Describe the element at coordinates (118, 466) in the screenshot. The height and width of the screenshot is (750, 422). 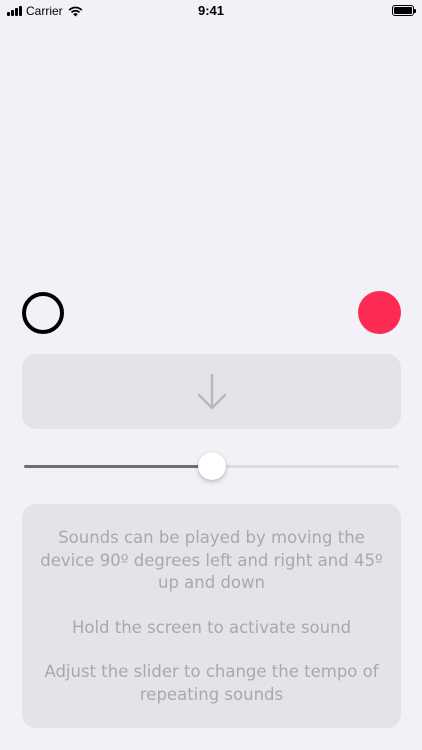
I see `slider-fill` at that location.